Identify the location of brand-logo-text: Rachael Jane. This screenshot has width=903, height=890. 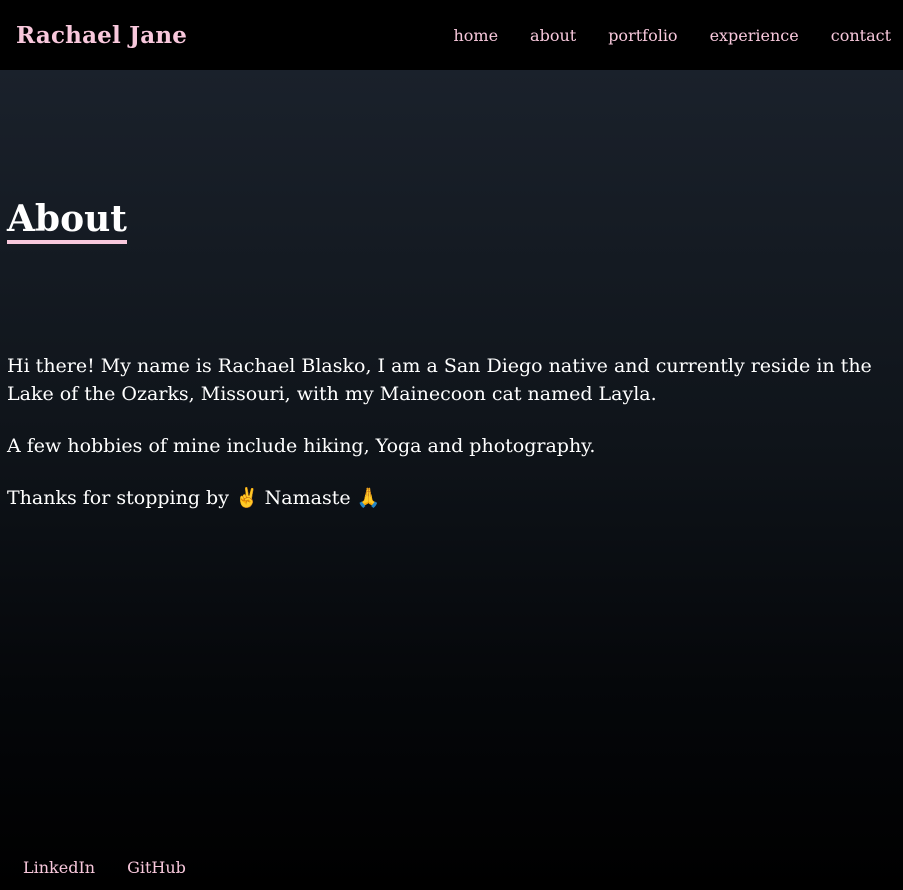
(101, 35).